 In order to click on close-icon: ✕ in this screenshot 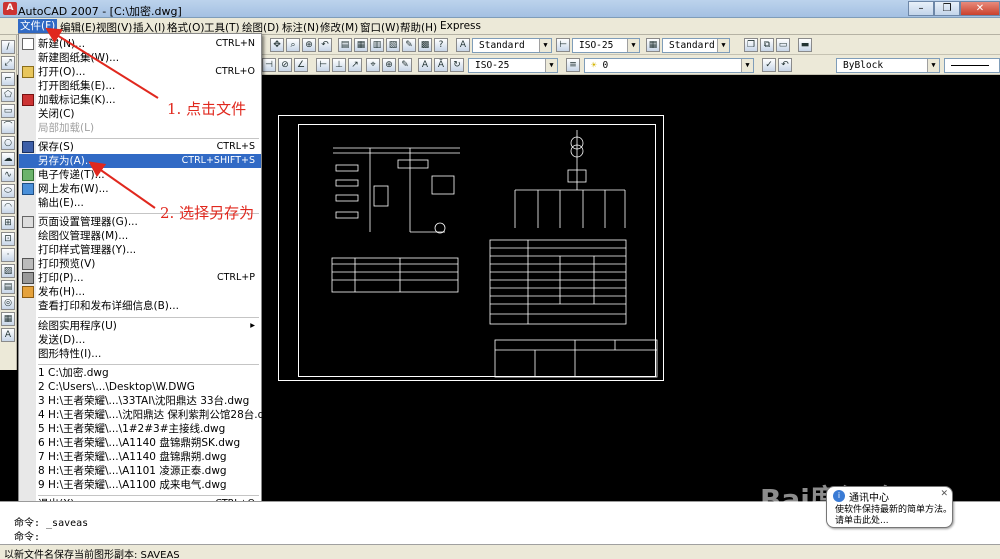, I will do `click(944, 494)`.